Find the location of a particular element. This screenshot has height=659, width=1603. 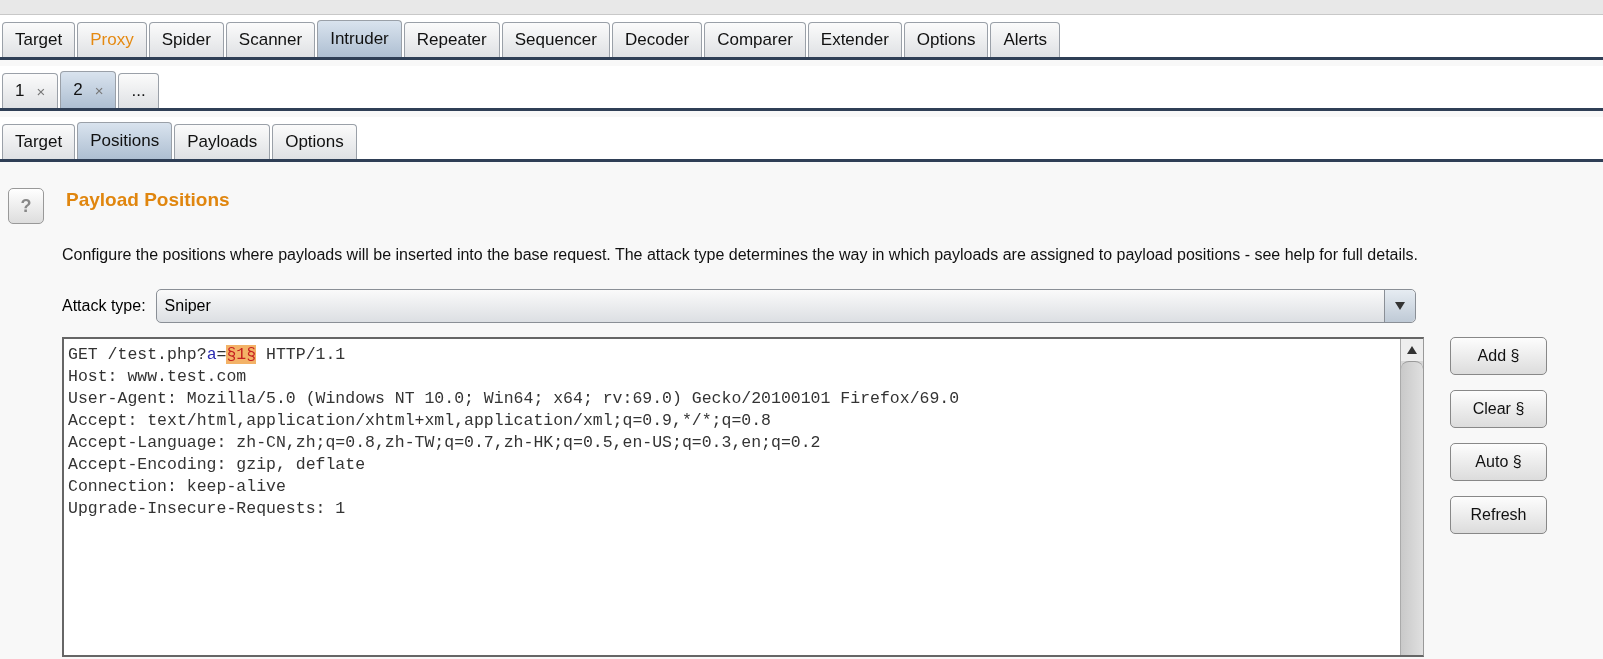

main-tab: Sequencer is located at coordinates (555, 39).